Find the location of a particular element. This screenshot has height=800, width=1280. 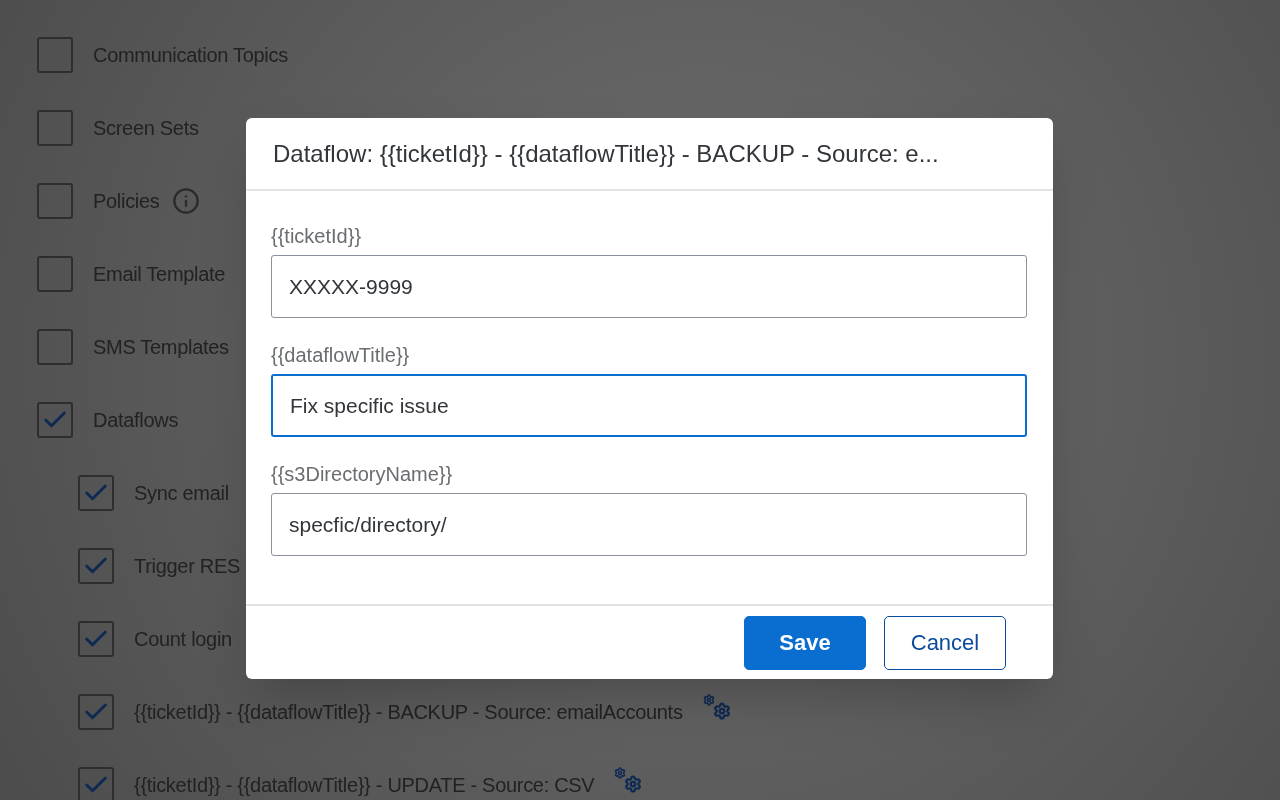

field-label: {{ticketId}} is located at coordinates (317, 236).